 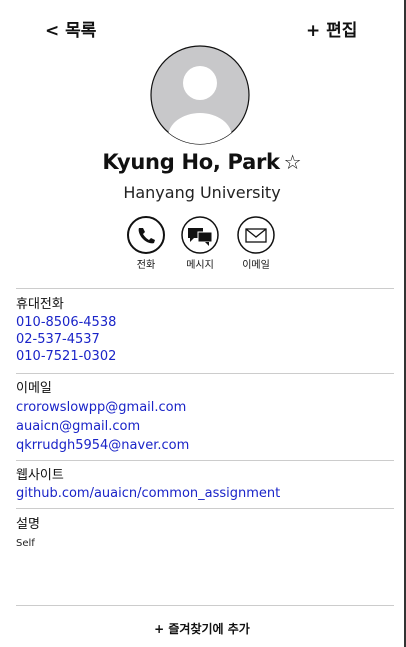 What do you see at coordinates (25, 543) in the screenshot?
I see `memo-text: Self` at bounding box center [25, 543].